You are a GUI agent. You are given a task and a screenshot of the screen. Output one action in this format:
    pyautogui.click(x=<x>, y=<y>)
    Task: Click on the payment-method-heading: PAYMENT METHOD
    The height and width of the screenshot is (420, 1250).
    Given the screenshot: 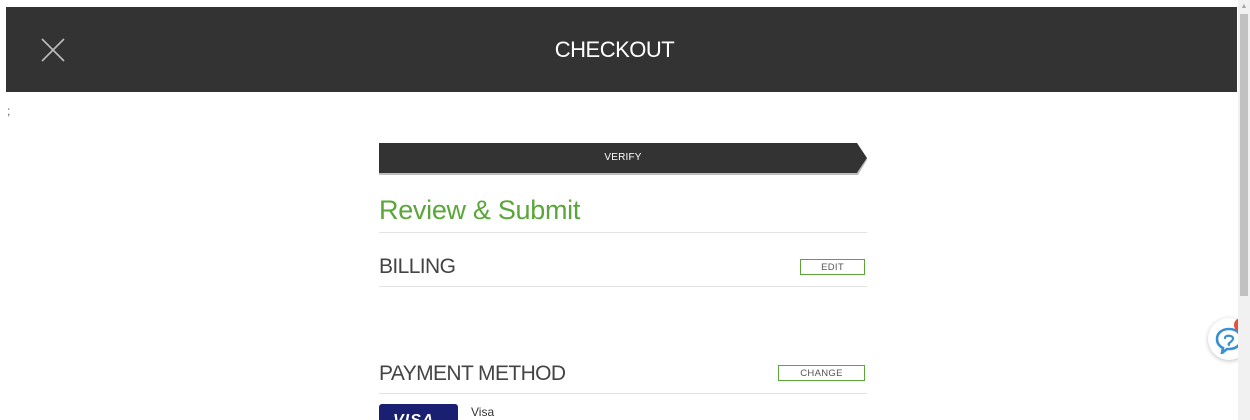 What is the action you would take?
    pyautogui.click(x=472, y=373)
    